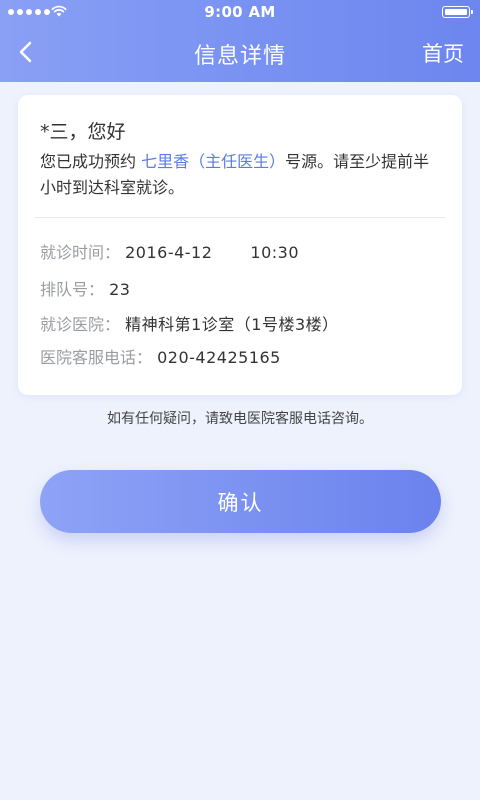 The image size is (480, 800). What do you see at coordinates (120, 289) in the screenshot?
I see `queue-number: 23` at bounding box center [120, 289].